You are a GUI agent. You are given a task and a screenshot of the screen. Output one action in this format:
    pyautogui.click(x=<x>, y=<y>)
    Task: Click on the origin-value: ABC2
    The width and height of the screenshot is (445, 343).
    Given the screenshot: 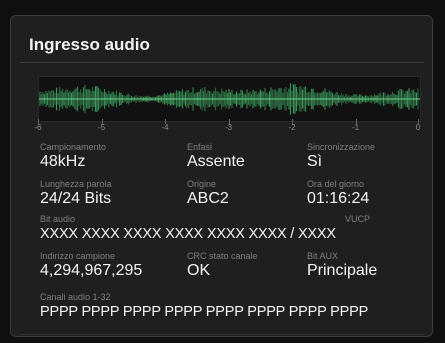 What is the action you would take?
    pyautogui.click(x=208, y=198)
    